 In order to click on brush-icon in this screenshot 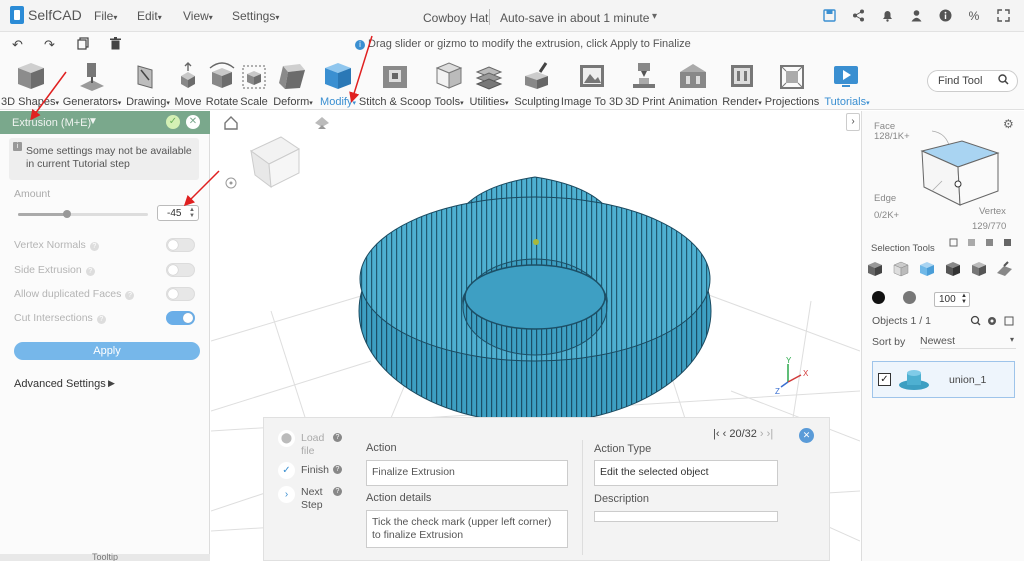, I will do `click(909, 297)`.